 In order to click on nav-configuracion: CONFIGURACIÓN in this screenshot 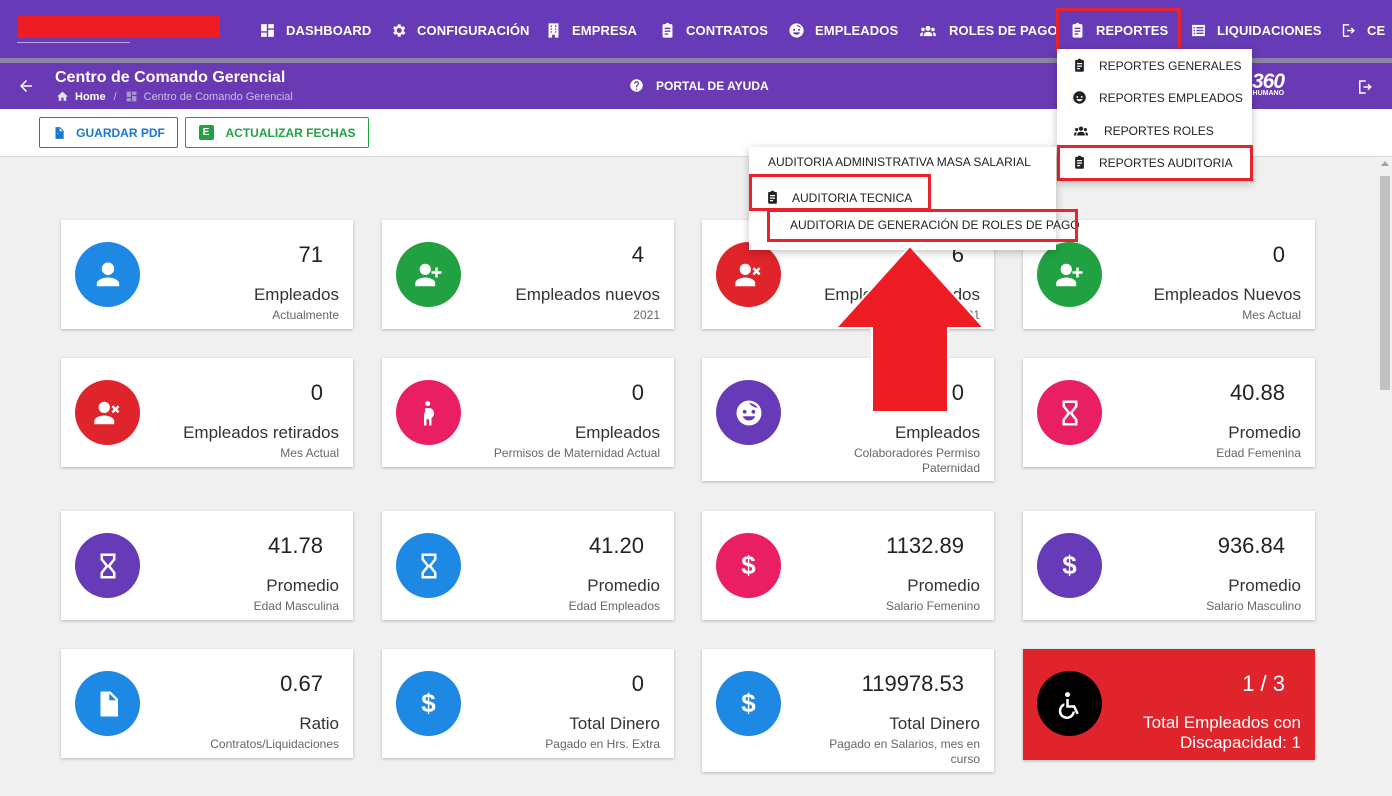, I will do `click(460, 30)`.